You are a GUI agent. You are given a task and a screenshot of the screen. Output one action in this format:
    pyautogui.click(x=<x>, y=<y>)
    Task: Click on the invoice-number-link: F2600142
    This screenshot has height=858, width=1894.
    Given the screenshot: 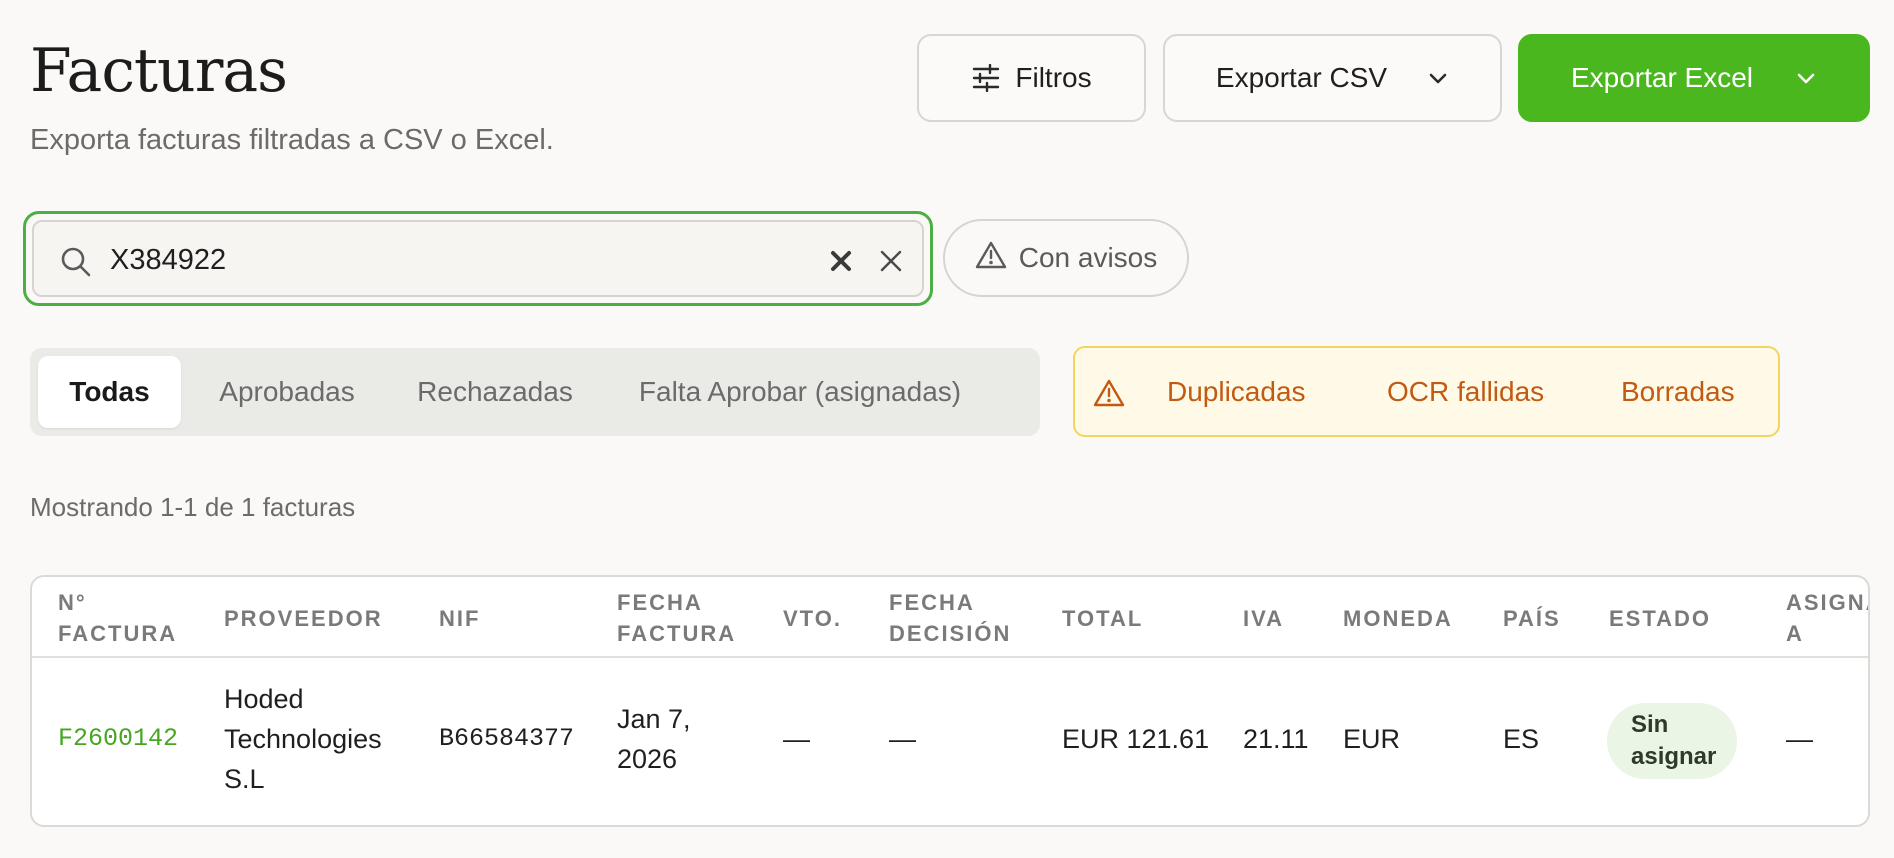 What is the action you would take?
    pyautogui.click(x=118, y=739)
    